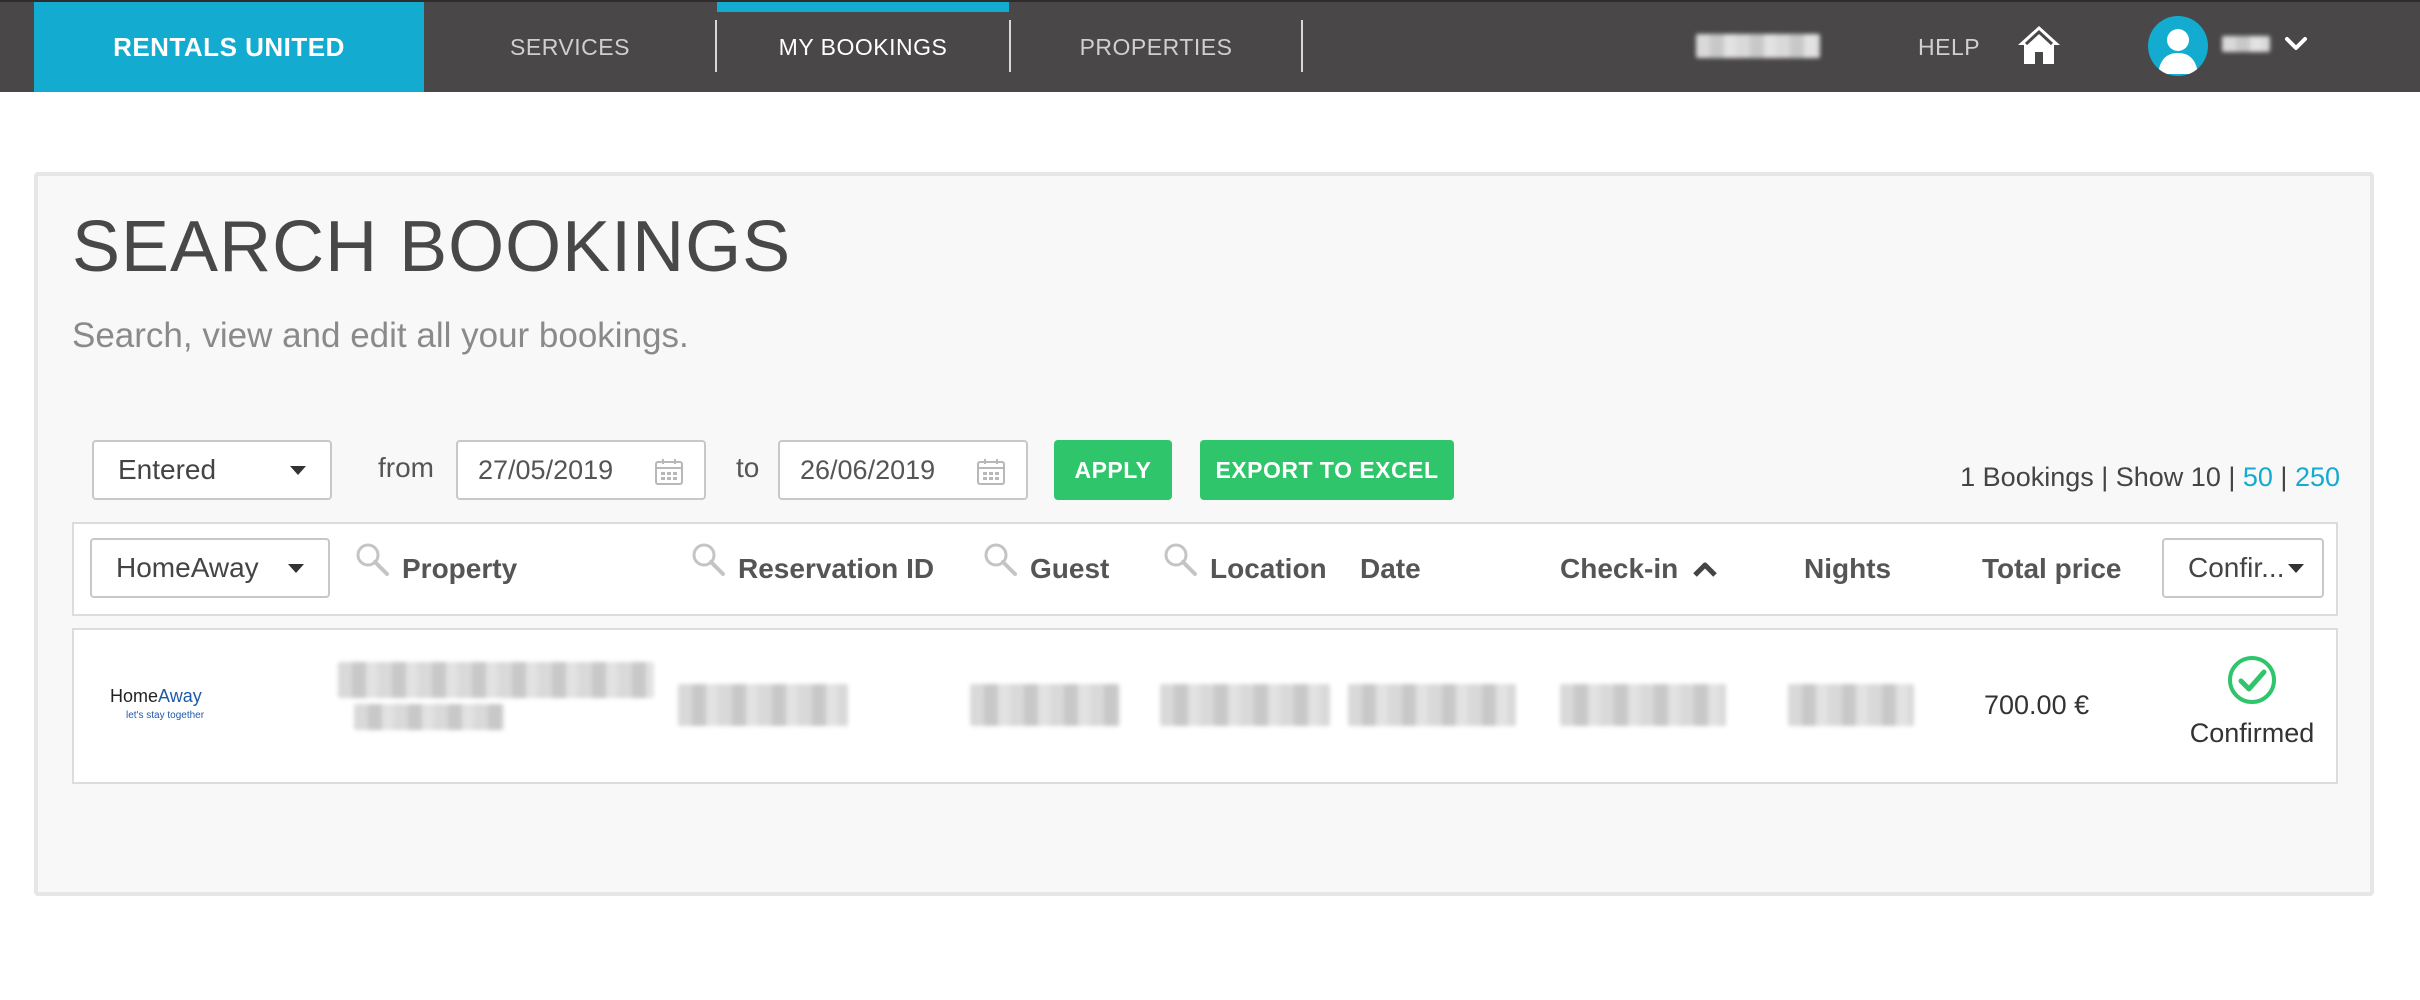 Image resolution: width=2420 pixels, height=1000 pixels. Describe the element at coordinates (546, 469) in the screenshot. I see `from-date-value: 27/05/2019` at that location.